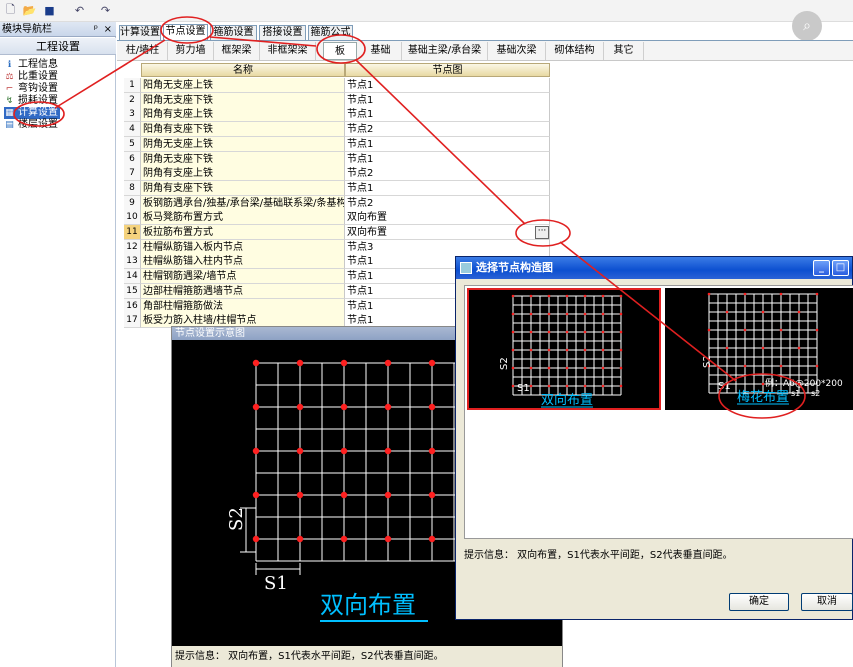 The width and height of the screenshot is (853, 667). What do you see at coordinates (288, 51) in the screenshot?
I see `subtab-nonframe-beam: 非框架梁` at bounding box center [288, 51].